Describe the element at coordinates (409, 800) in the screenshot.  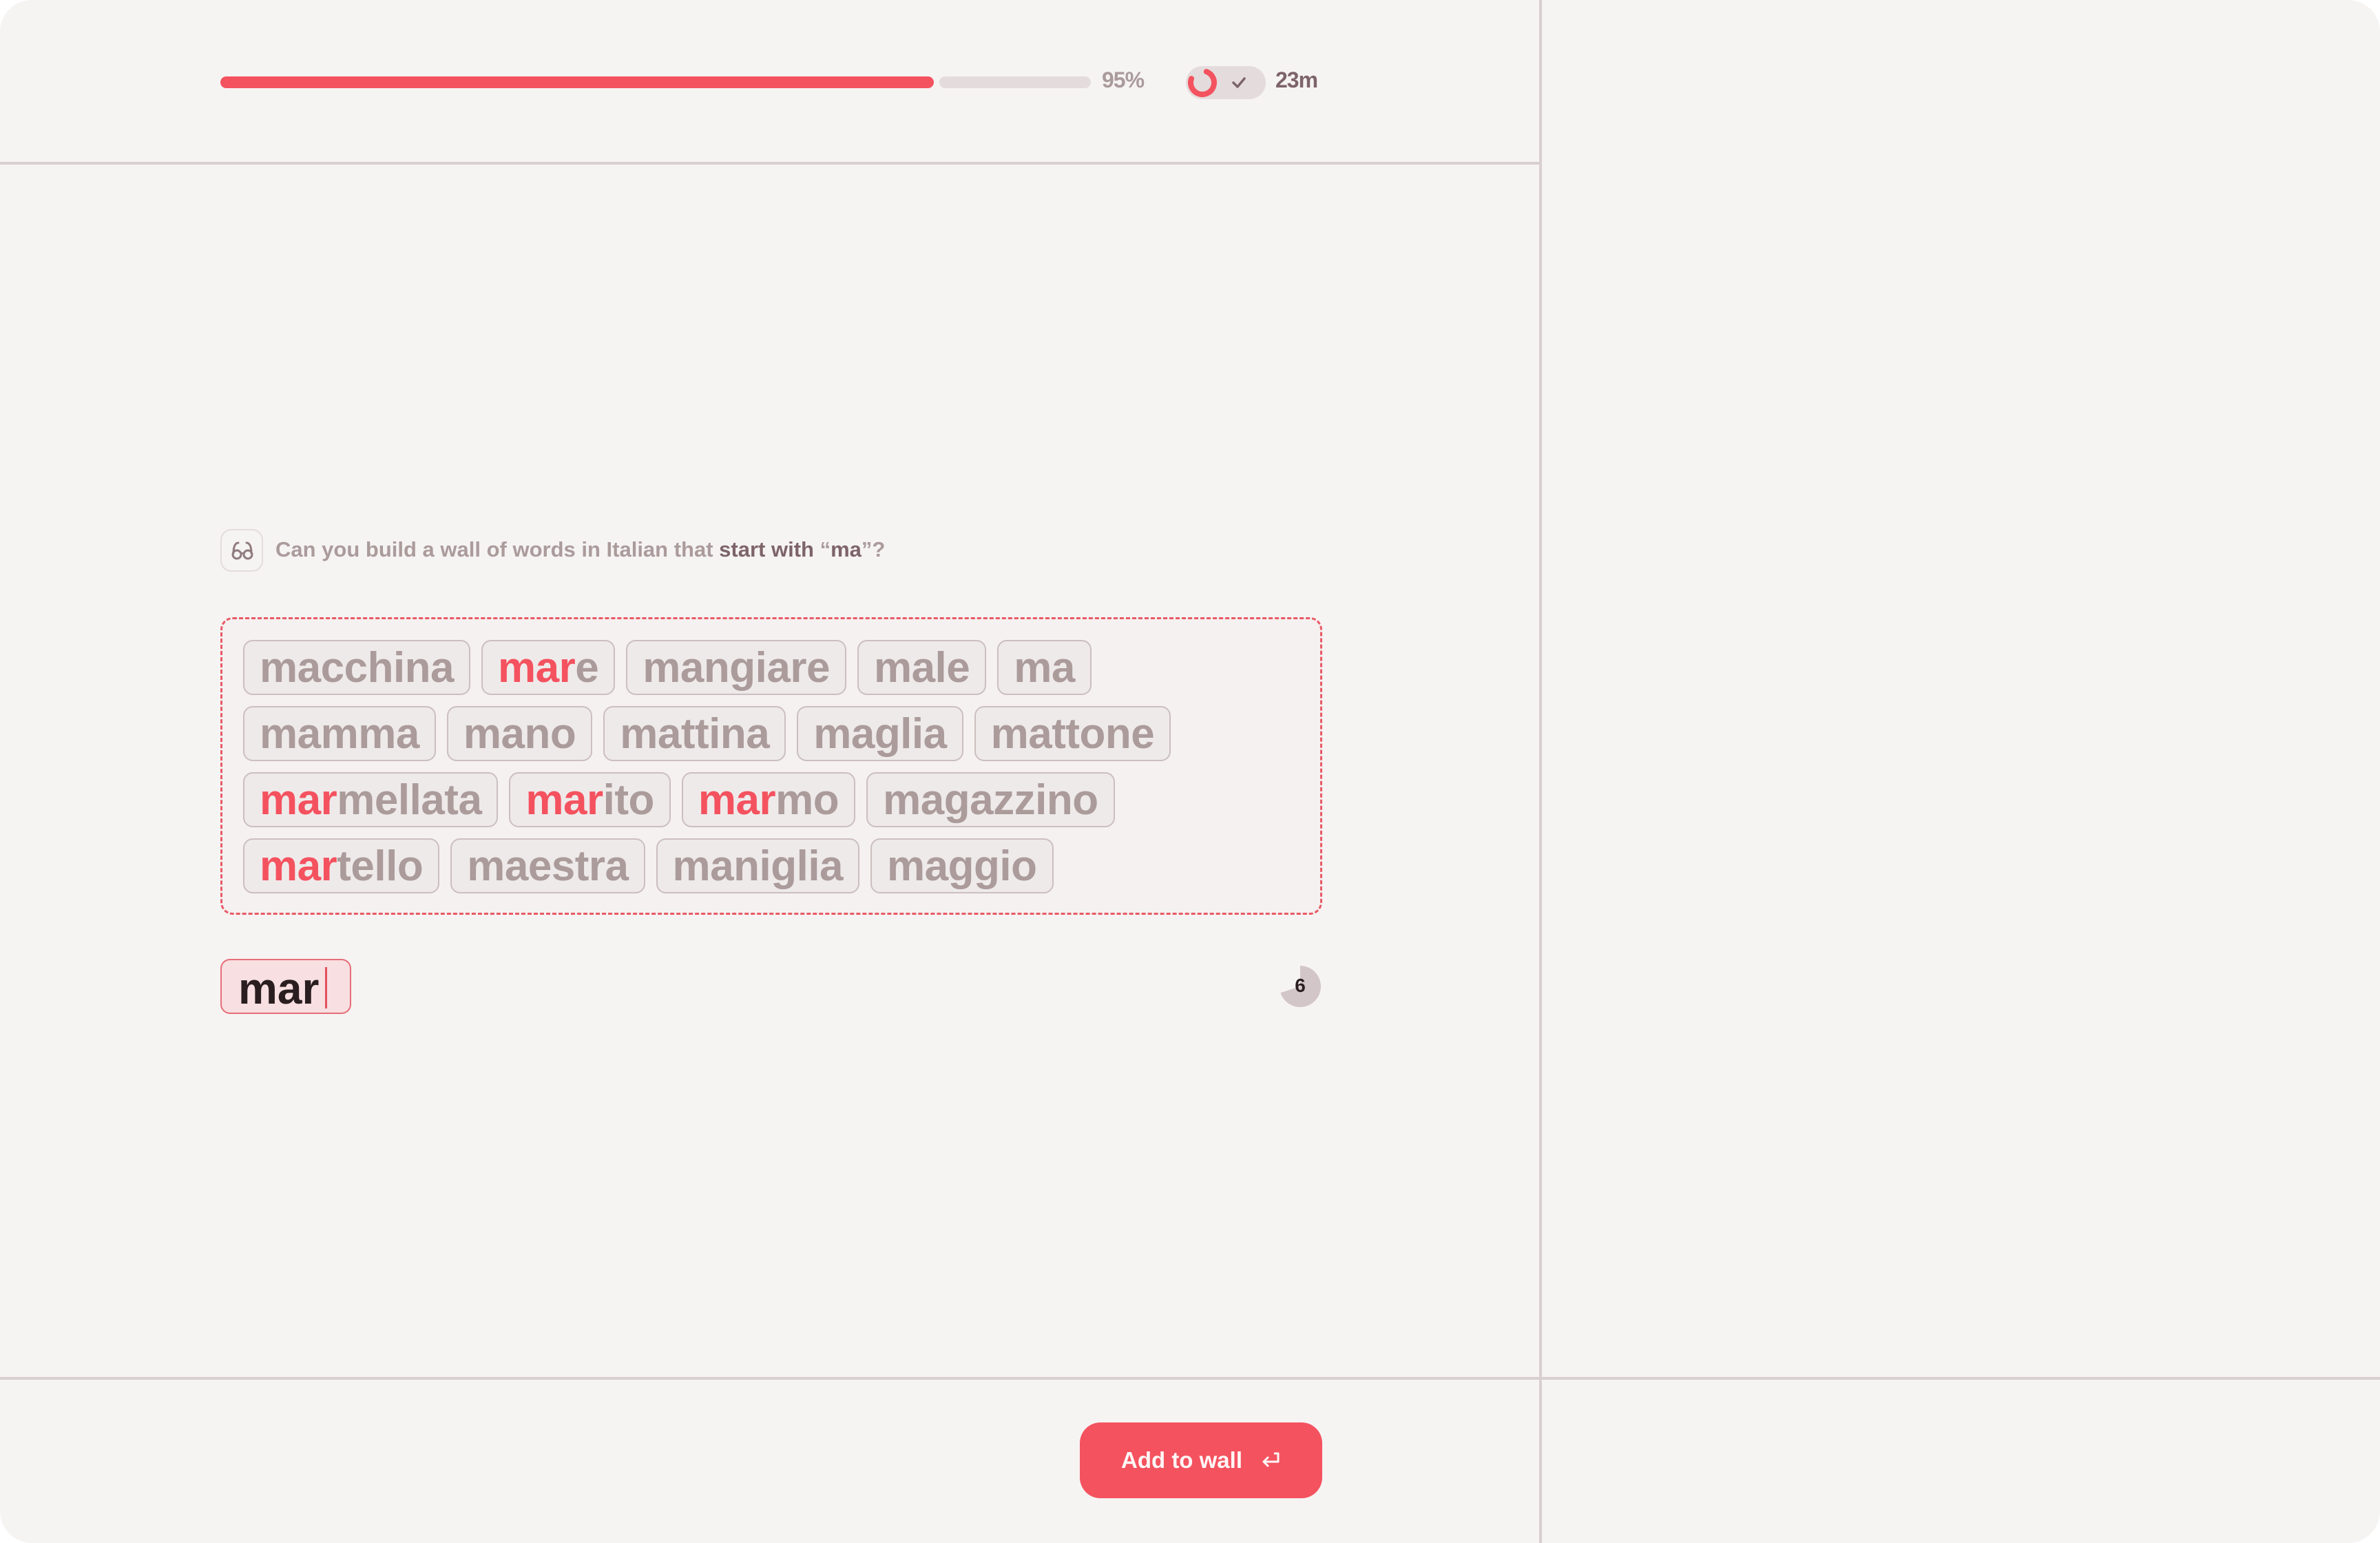
I see `word-text: mellata` at that location.